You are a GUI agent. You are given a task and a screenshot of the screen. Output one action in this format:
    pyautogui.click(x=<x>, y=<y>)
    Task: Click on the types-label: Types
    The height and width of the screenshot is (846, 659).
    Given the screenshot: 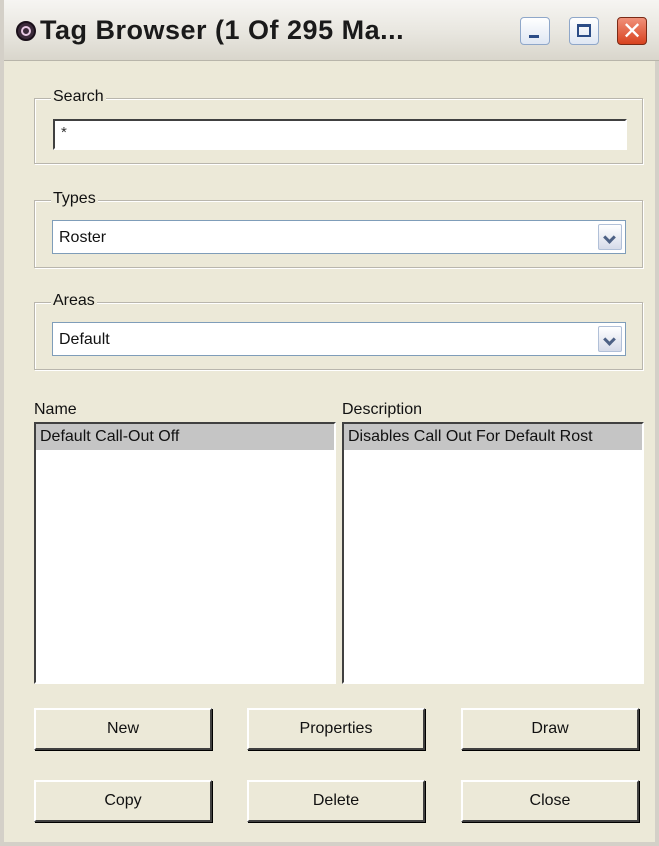 What is the action you would take?
    pyautogui.click(x=74, y=199)
    